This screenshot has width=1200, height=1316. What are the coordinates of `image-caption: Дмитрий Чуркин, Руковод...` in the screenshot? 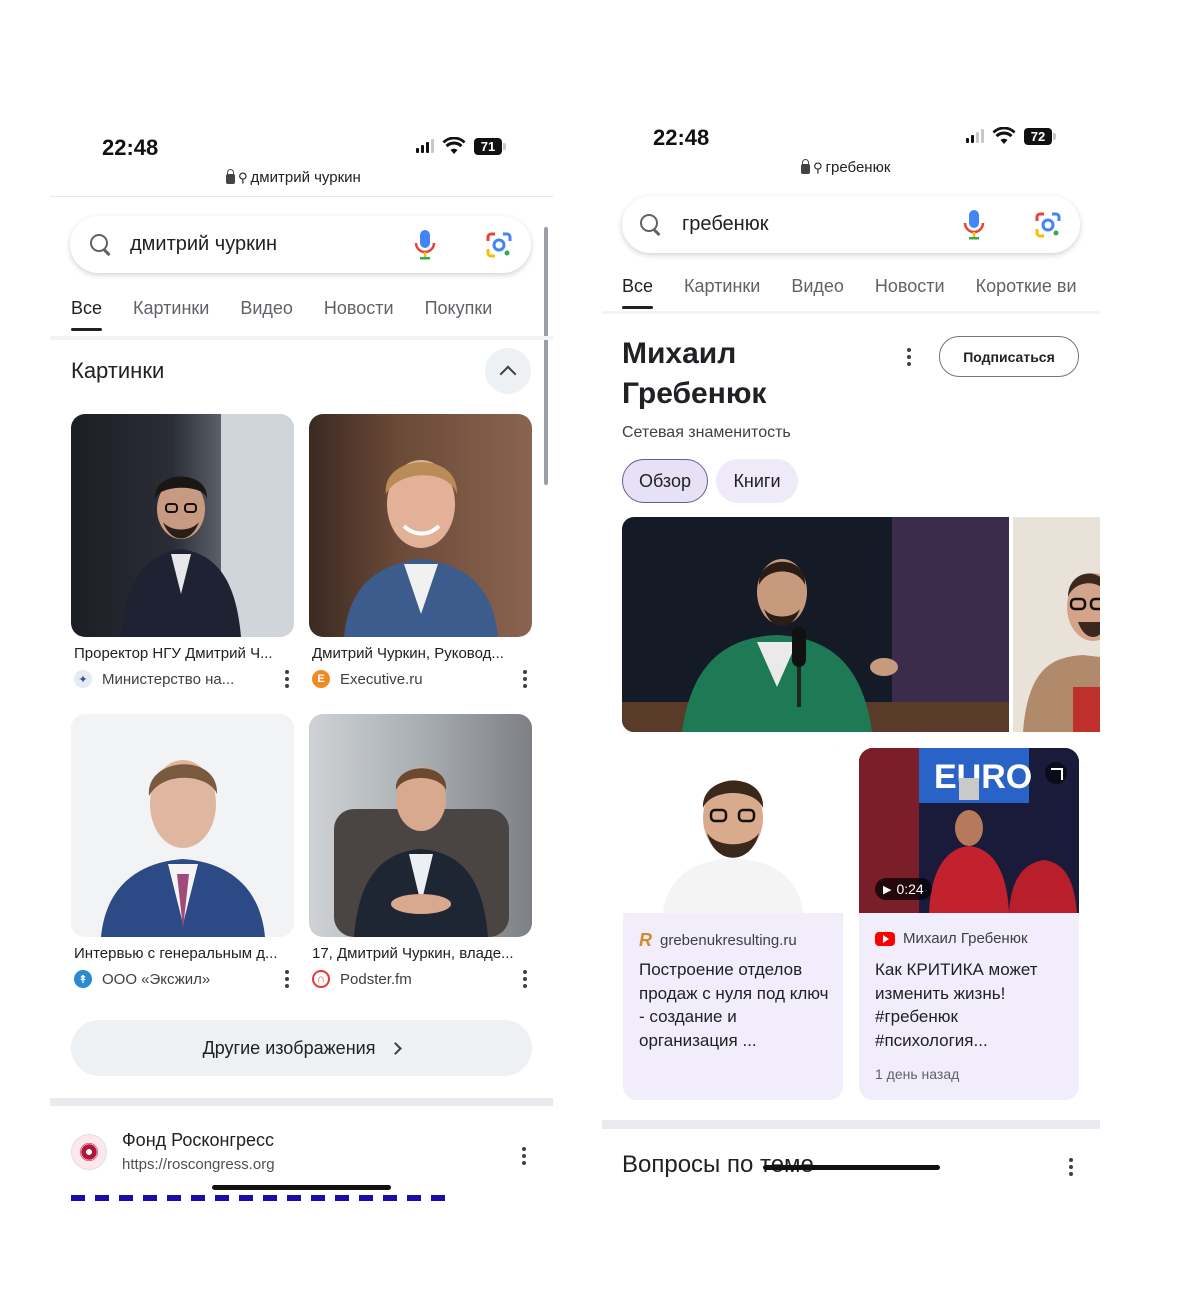 It's located at (420, 653).